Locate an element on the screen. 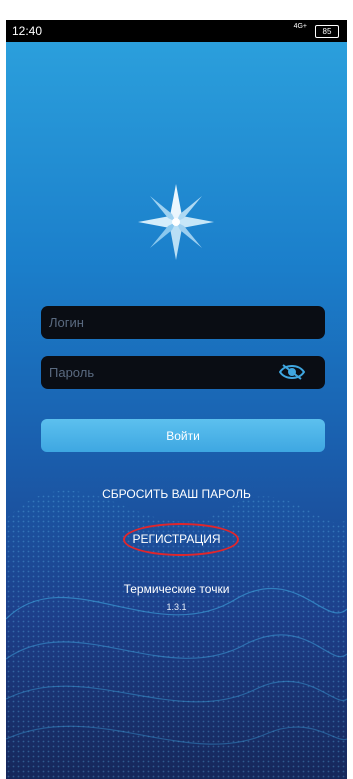 This screenshot has width=353, height=779. app-version: 1.3.1 is located at coordinates (176, 607).